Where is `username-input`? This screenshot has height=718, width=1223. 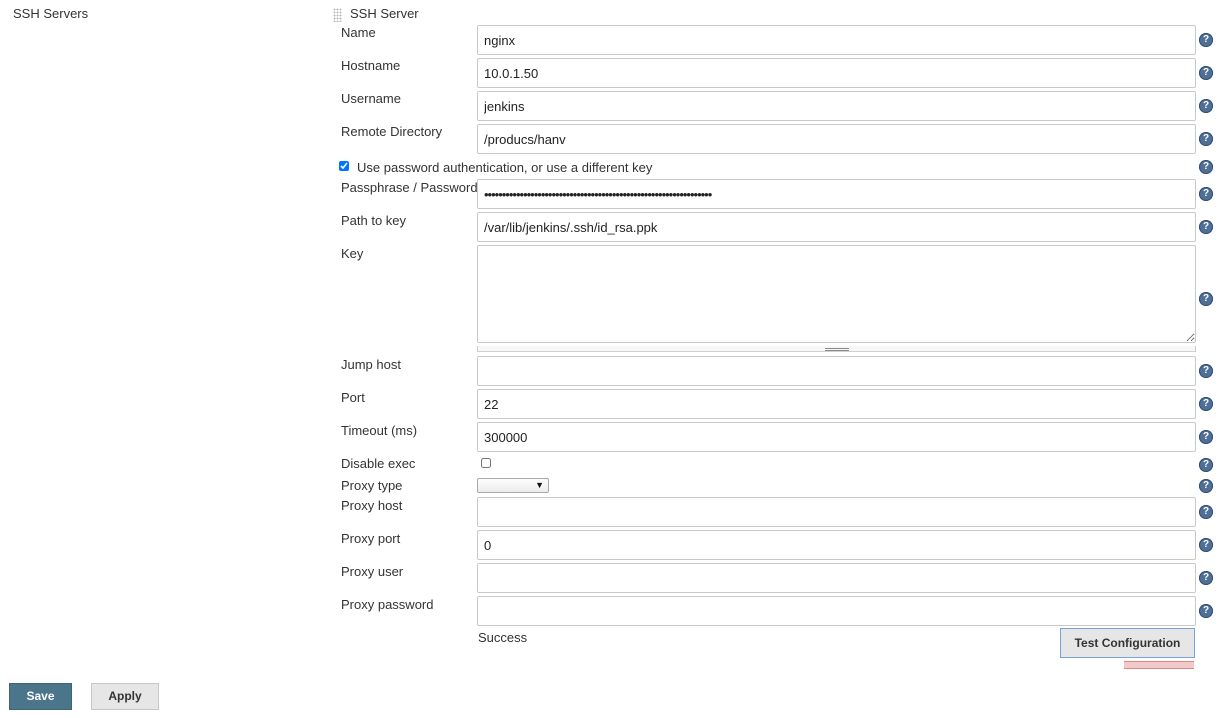 username-input is located at coordinates (836, 106).